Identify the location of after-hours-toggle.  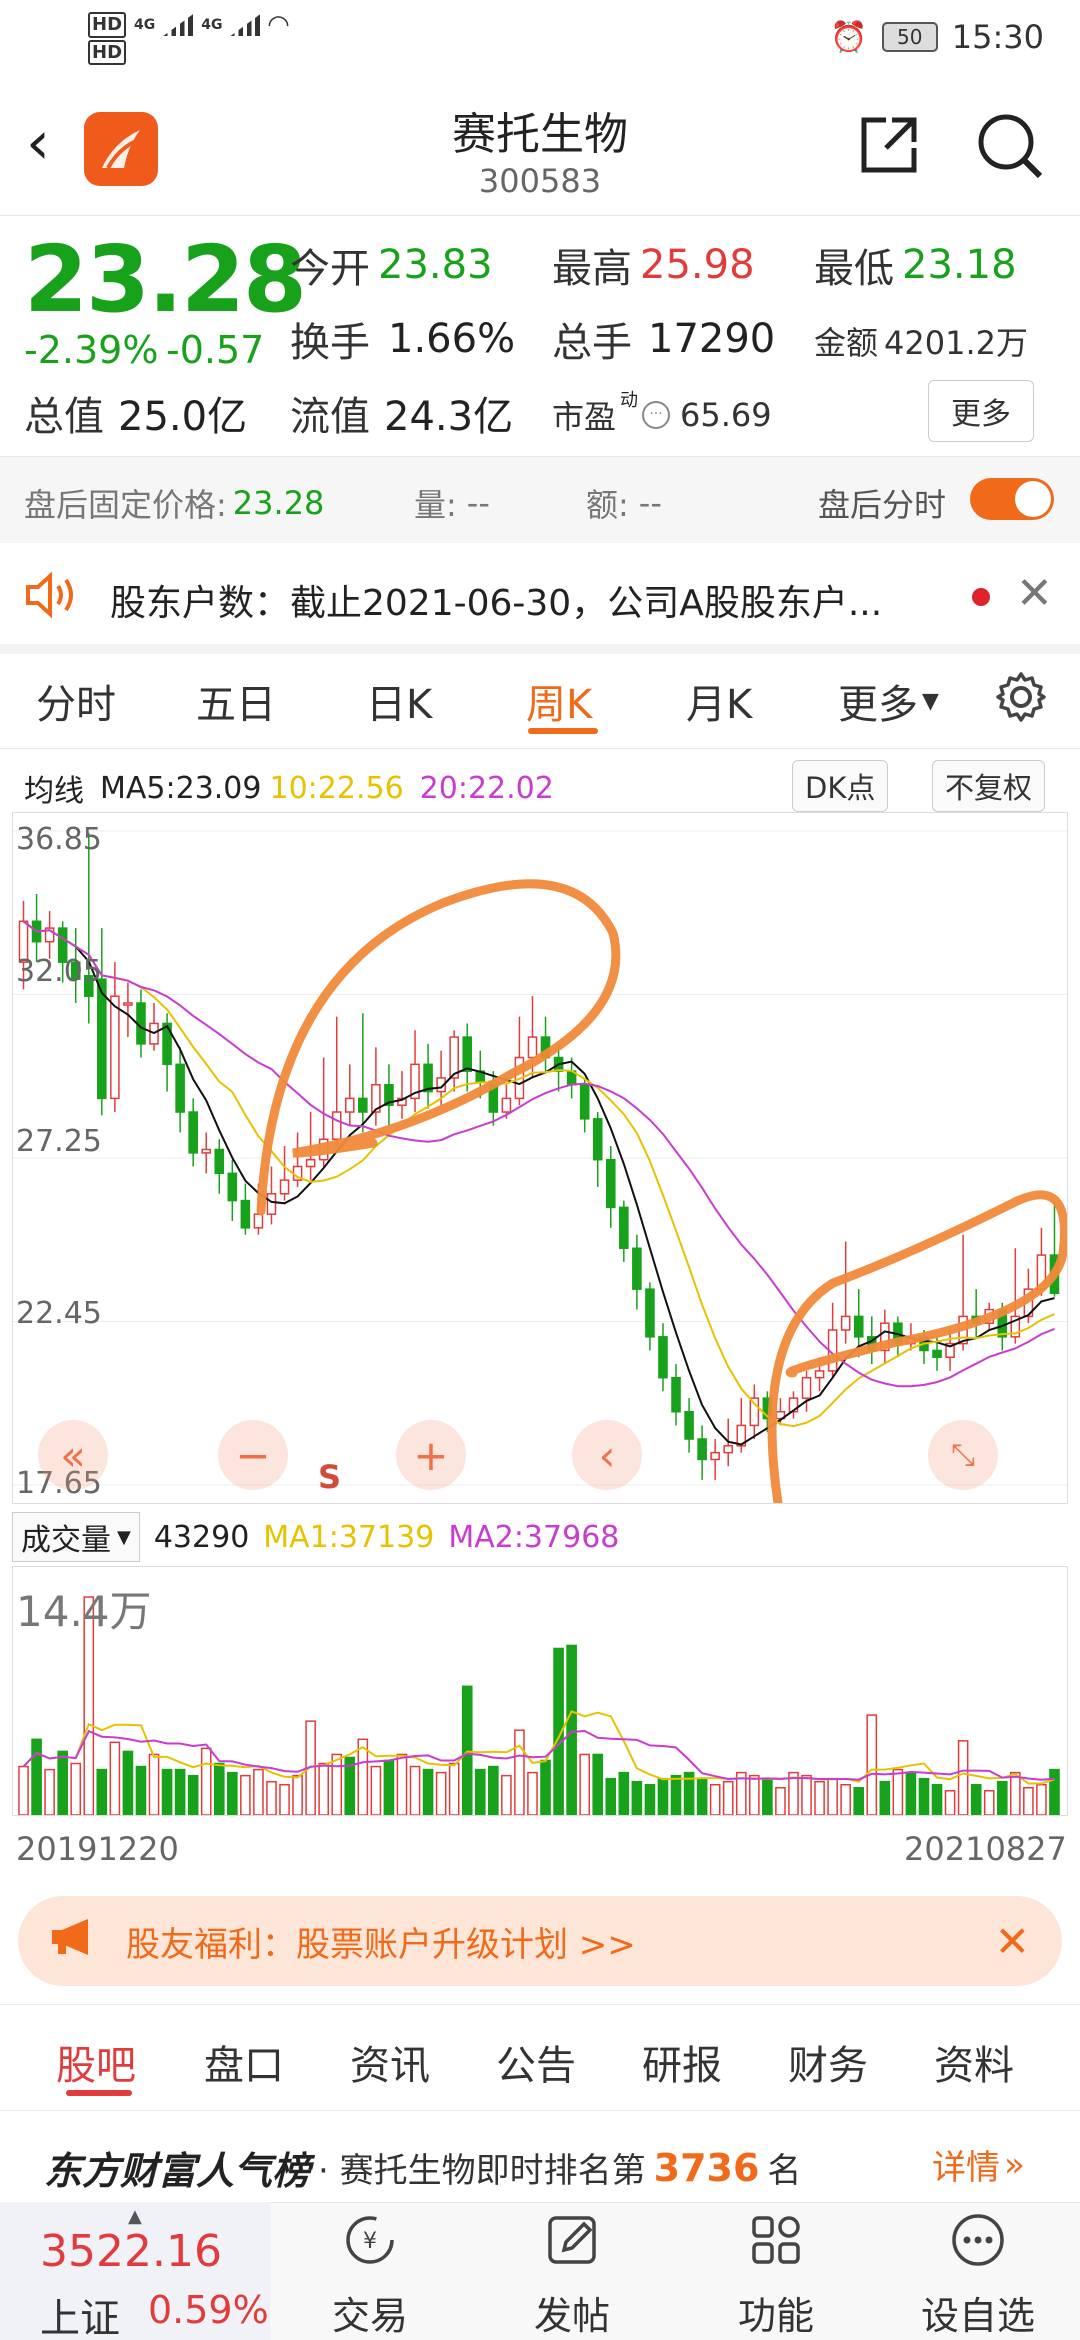
(1012, 499).